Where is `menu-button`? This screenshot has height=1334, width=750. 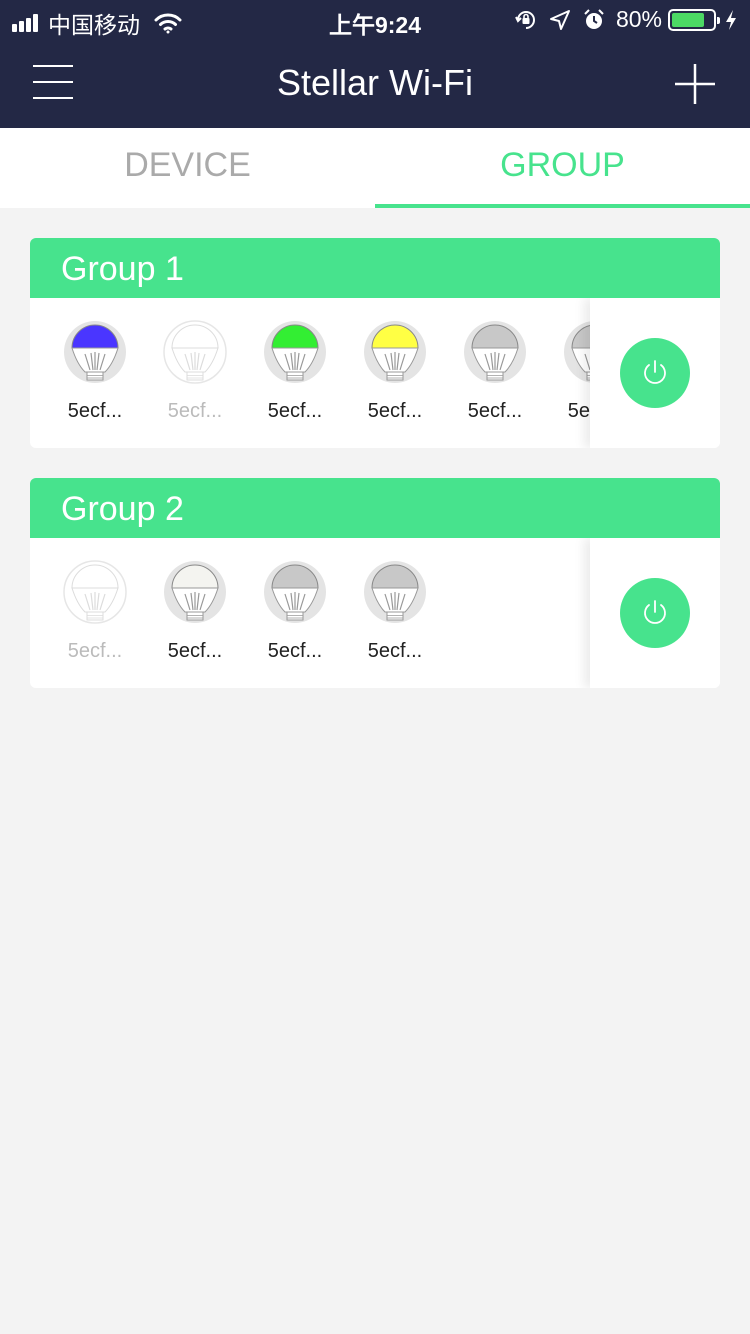
menu-button is located at coordinates (54, 83).